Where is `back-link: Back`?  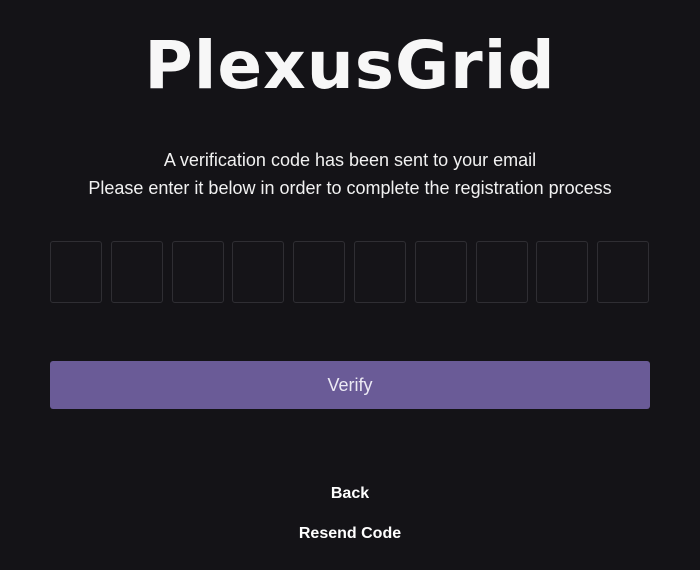
back-link: Back is located at coordinates (350, 493).